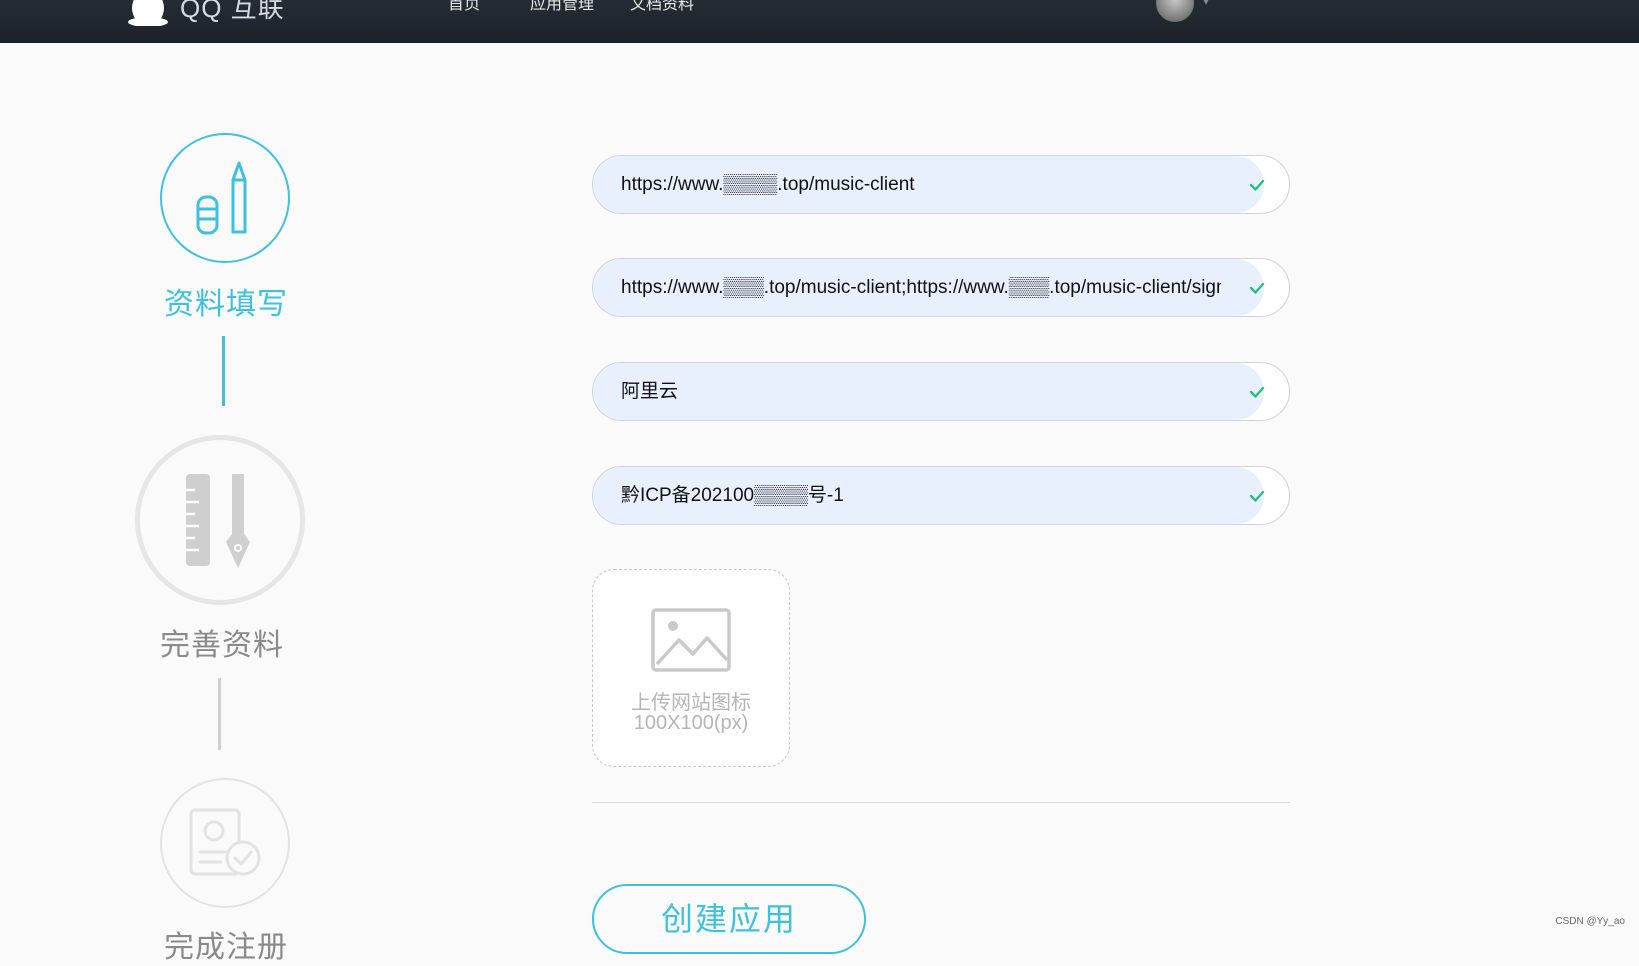  What do you see at coordinates (1590, 921) in the screenshot?
I see `watermark: CSDN @Yy_ao` at bounding box center [1590, 921].